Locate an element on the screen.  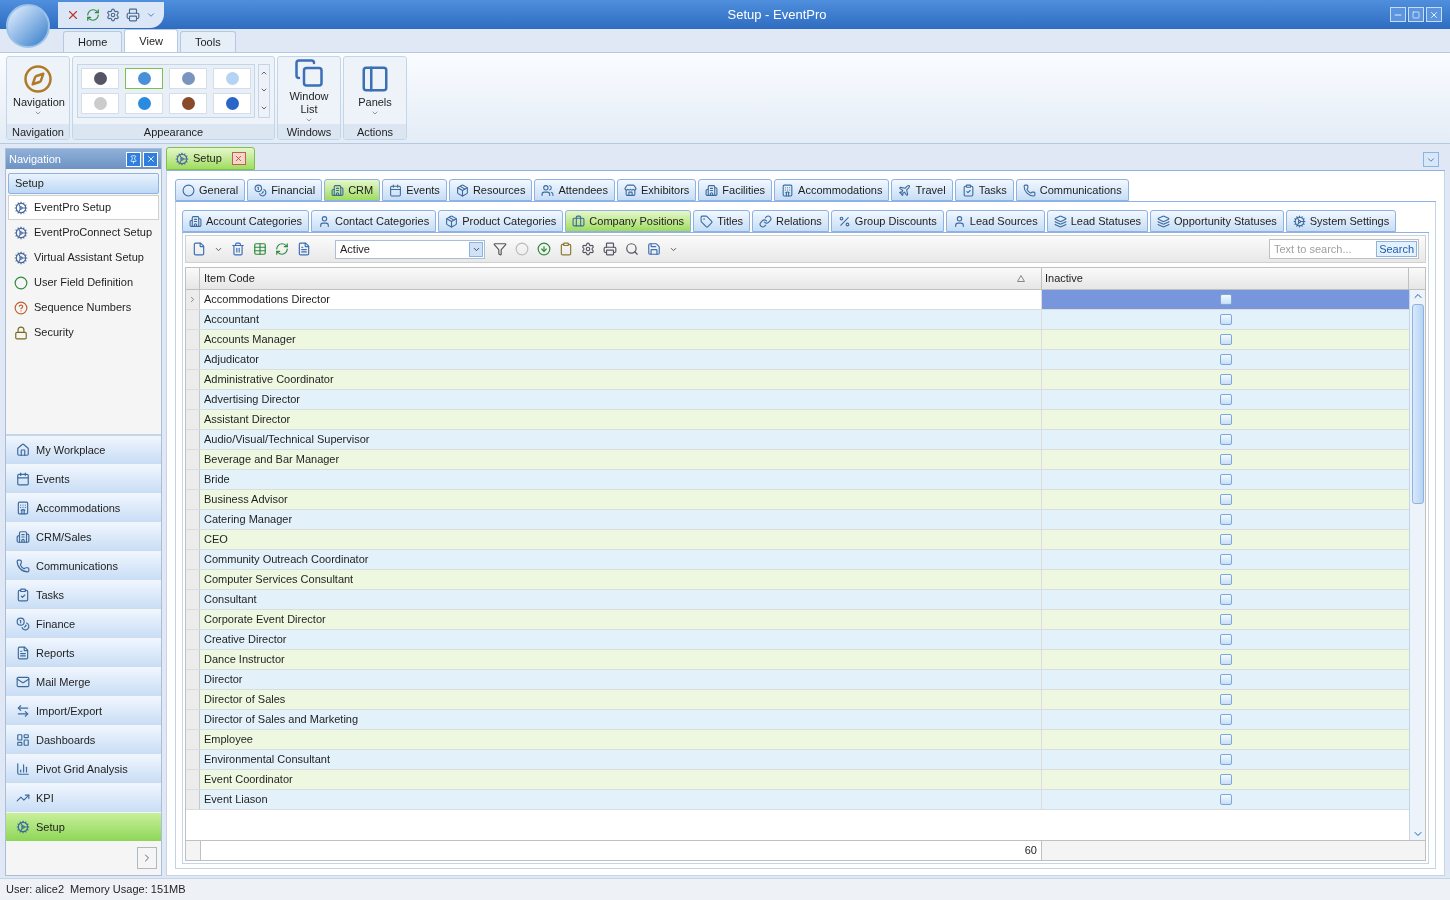
clipboard-icon is located at coordinates (566, 249).